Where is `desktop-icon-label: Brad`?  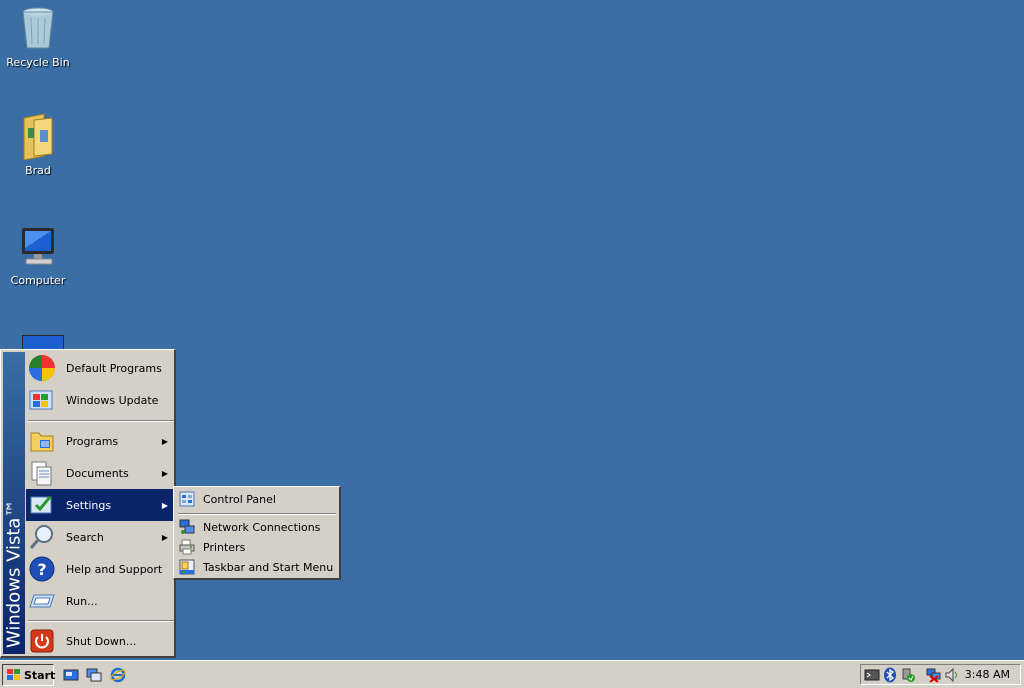 desktop-icon-label: Brad is located at coordinates (38, 170).